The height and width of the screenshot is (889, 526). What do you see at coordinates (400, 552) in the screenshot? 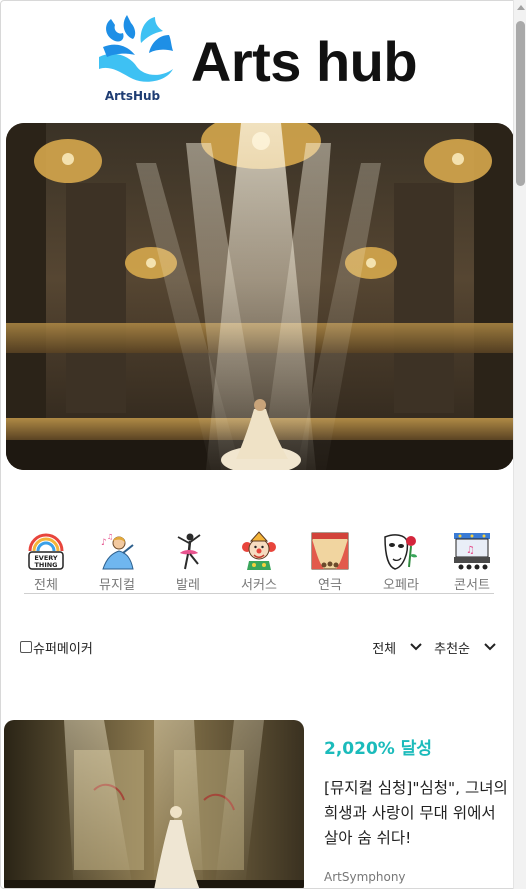
I see `opera-mask-rose-icon` at bounding box center [400, 552].